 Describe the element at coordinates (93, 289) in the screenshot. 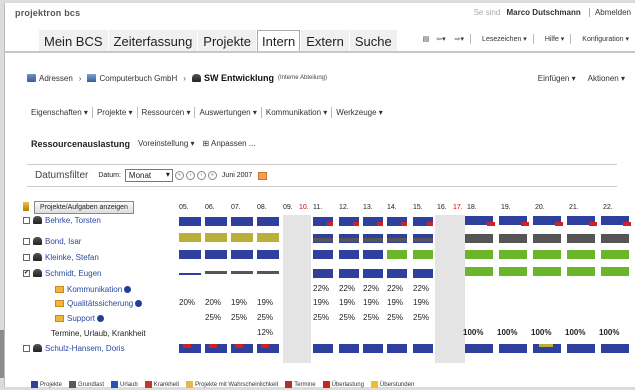

I see `subitem-kommunikation: Kommunikation` at that location.